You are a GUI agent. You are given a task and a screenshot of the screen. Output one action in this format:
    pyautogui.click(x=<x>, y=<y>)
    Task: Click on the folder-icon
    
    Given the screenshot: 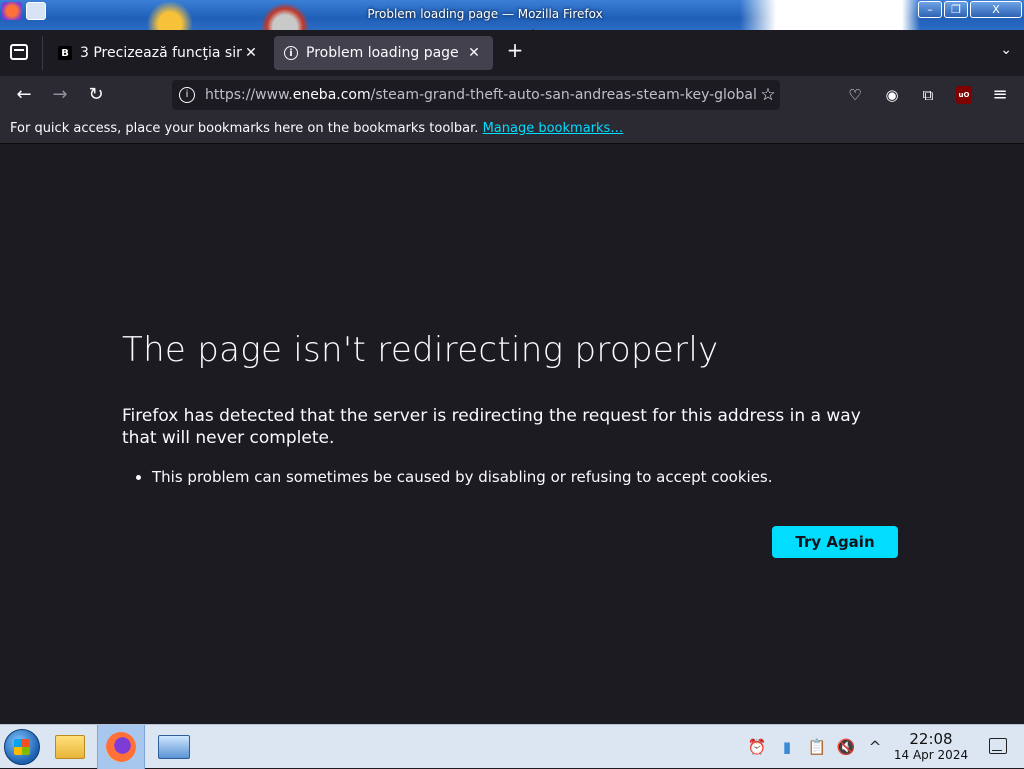 What is the action you would take?
    pyautogui.click(x=70, y=747)
    